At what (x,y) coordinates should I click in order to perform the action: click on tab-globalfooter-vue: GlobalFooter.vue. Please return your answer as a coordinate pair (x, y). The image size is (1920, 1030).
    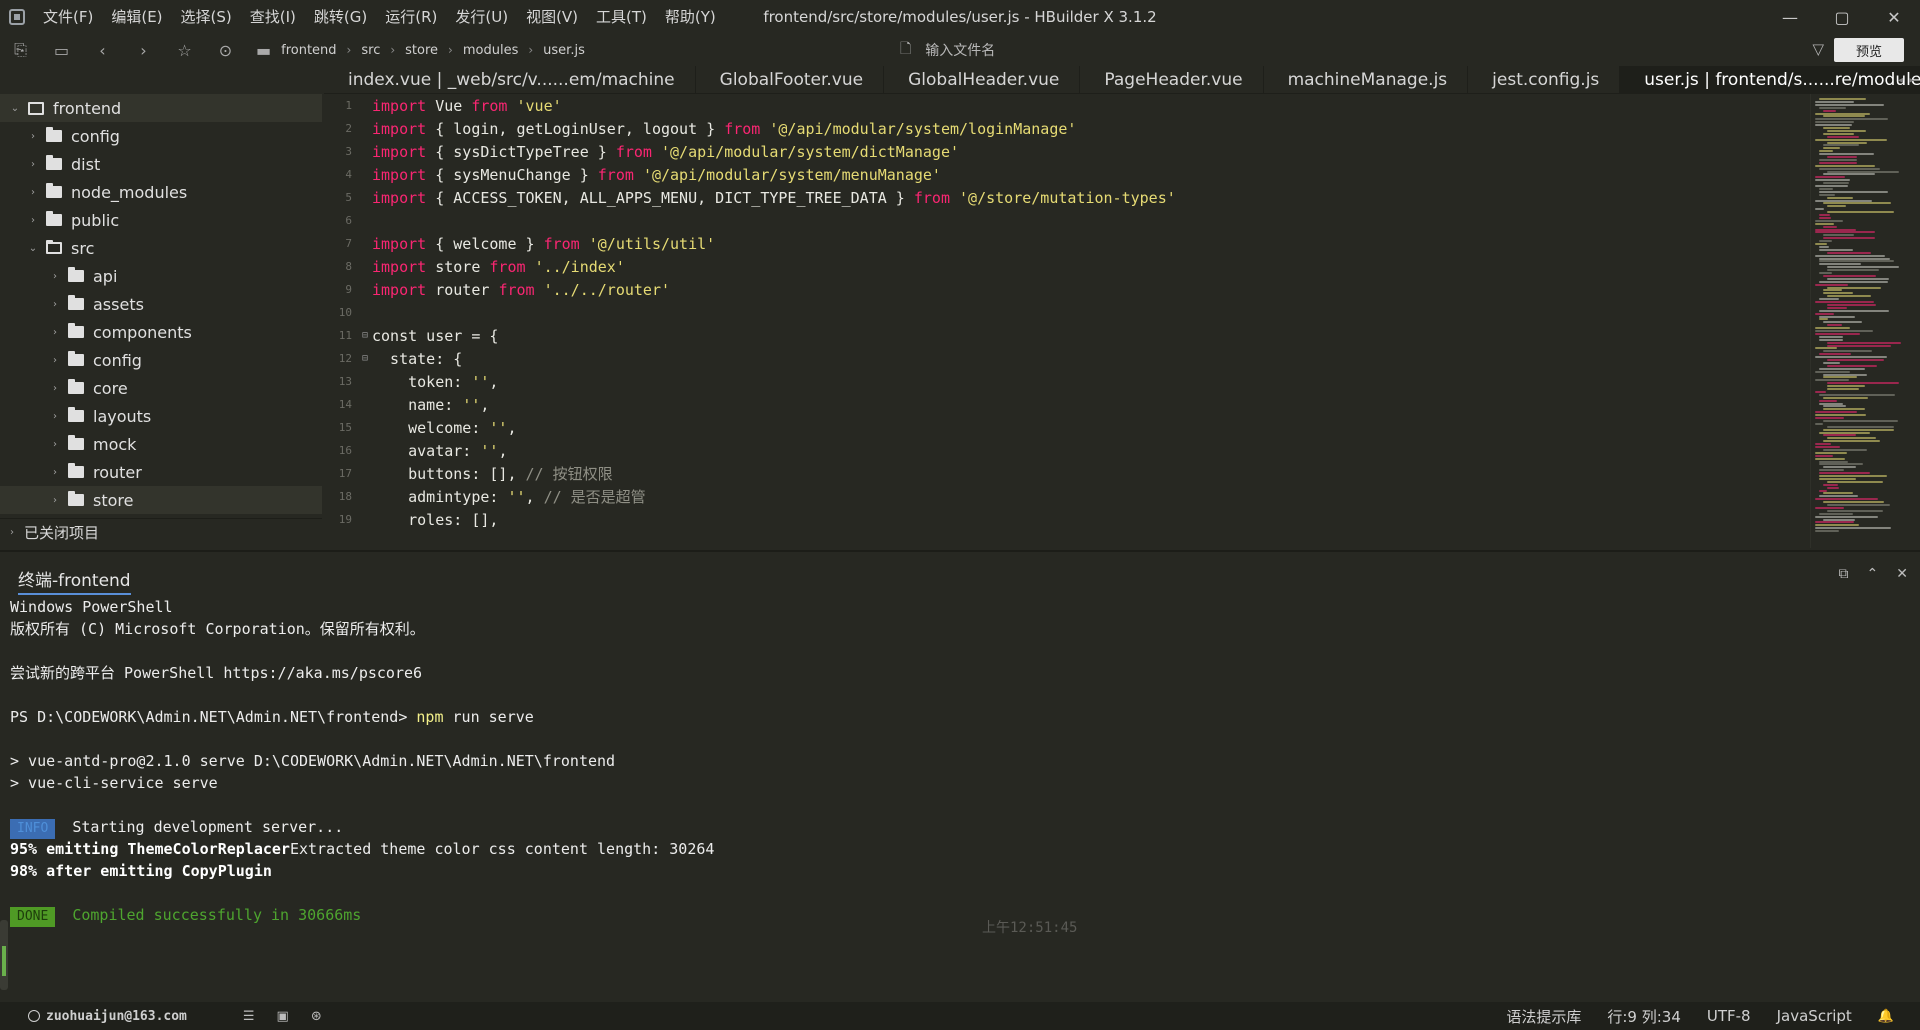
    Looking at the image, I should click on (790, 79).